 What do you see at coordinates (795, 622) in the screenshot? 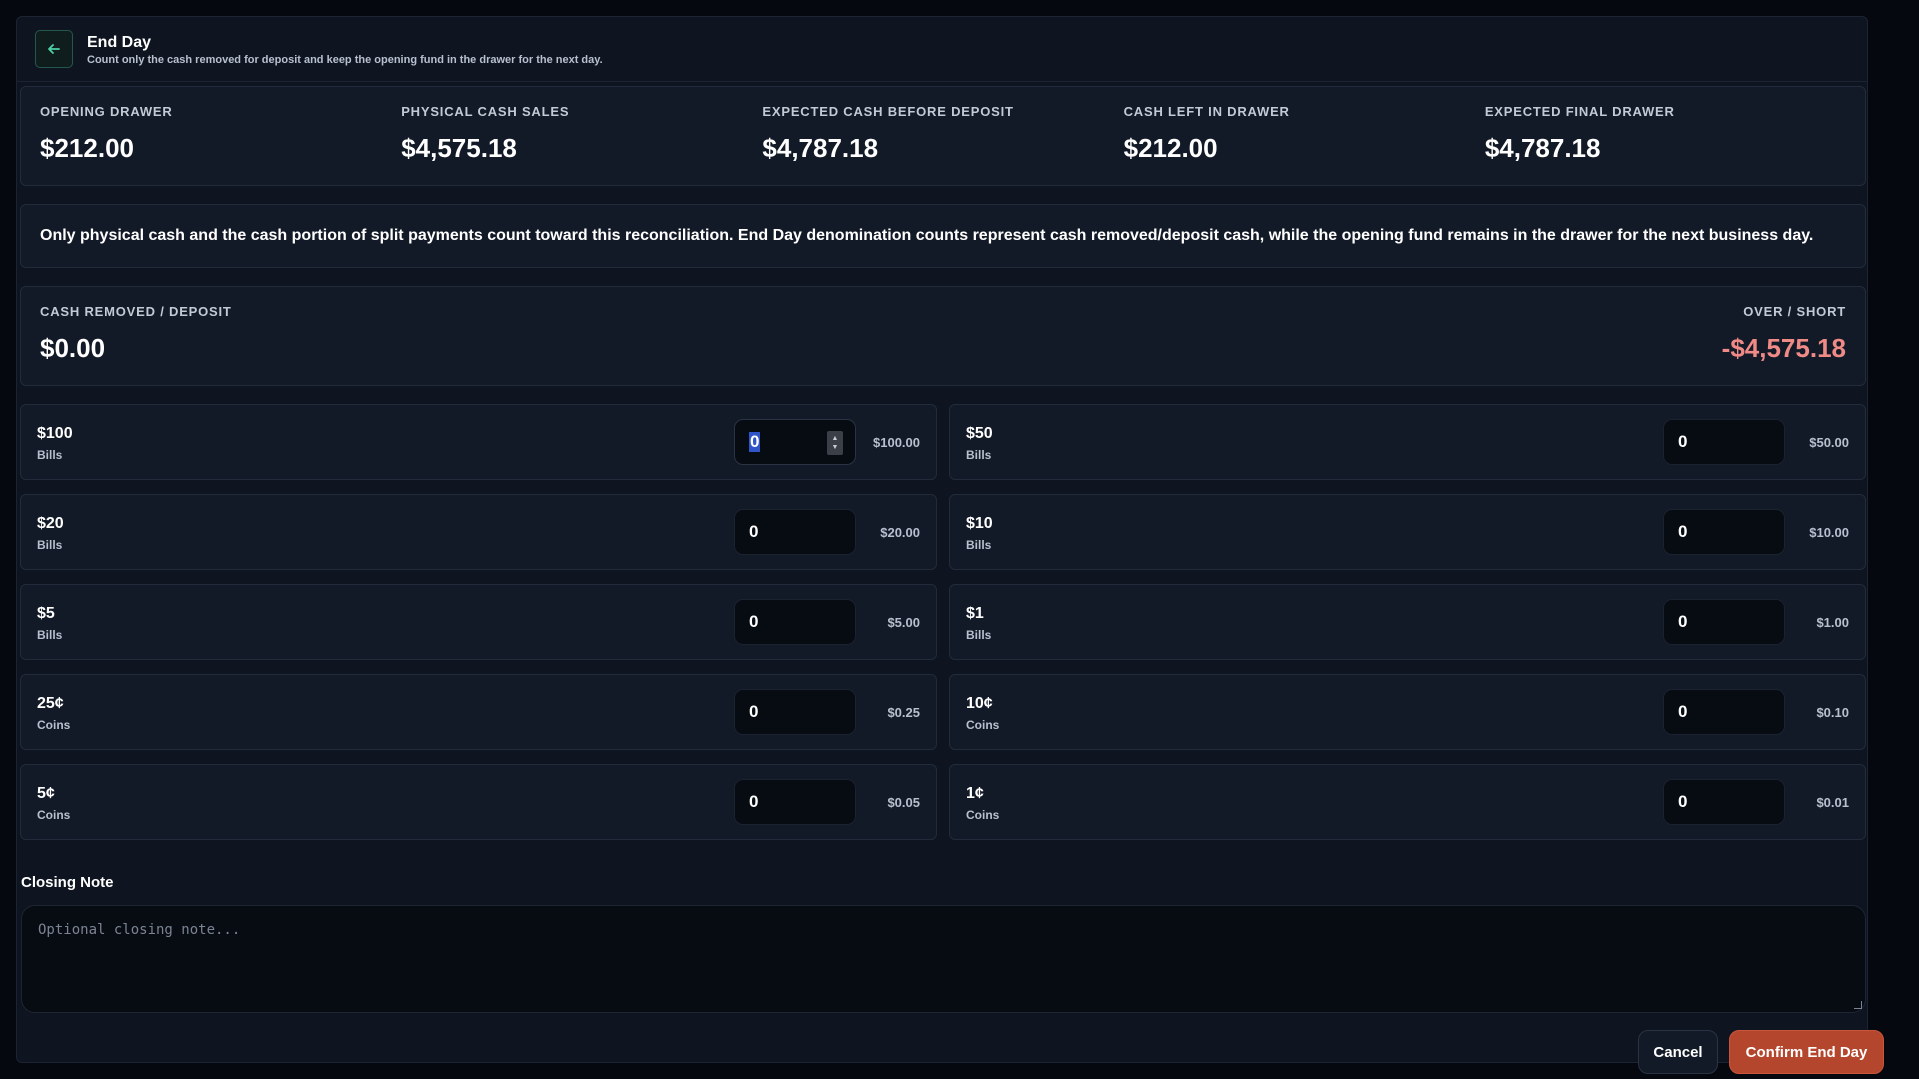
I see `count-input-5: 0` at bounding box center [795, 622].